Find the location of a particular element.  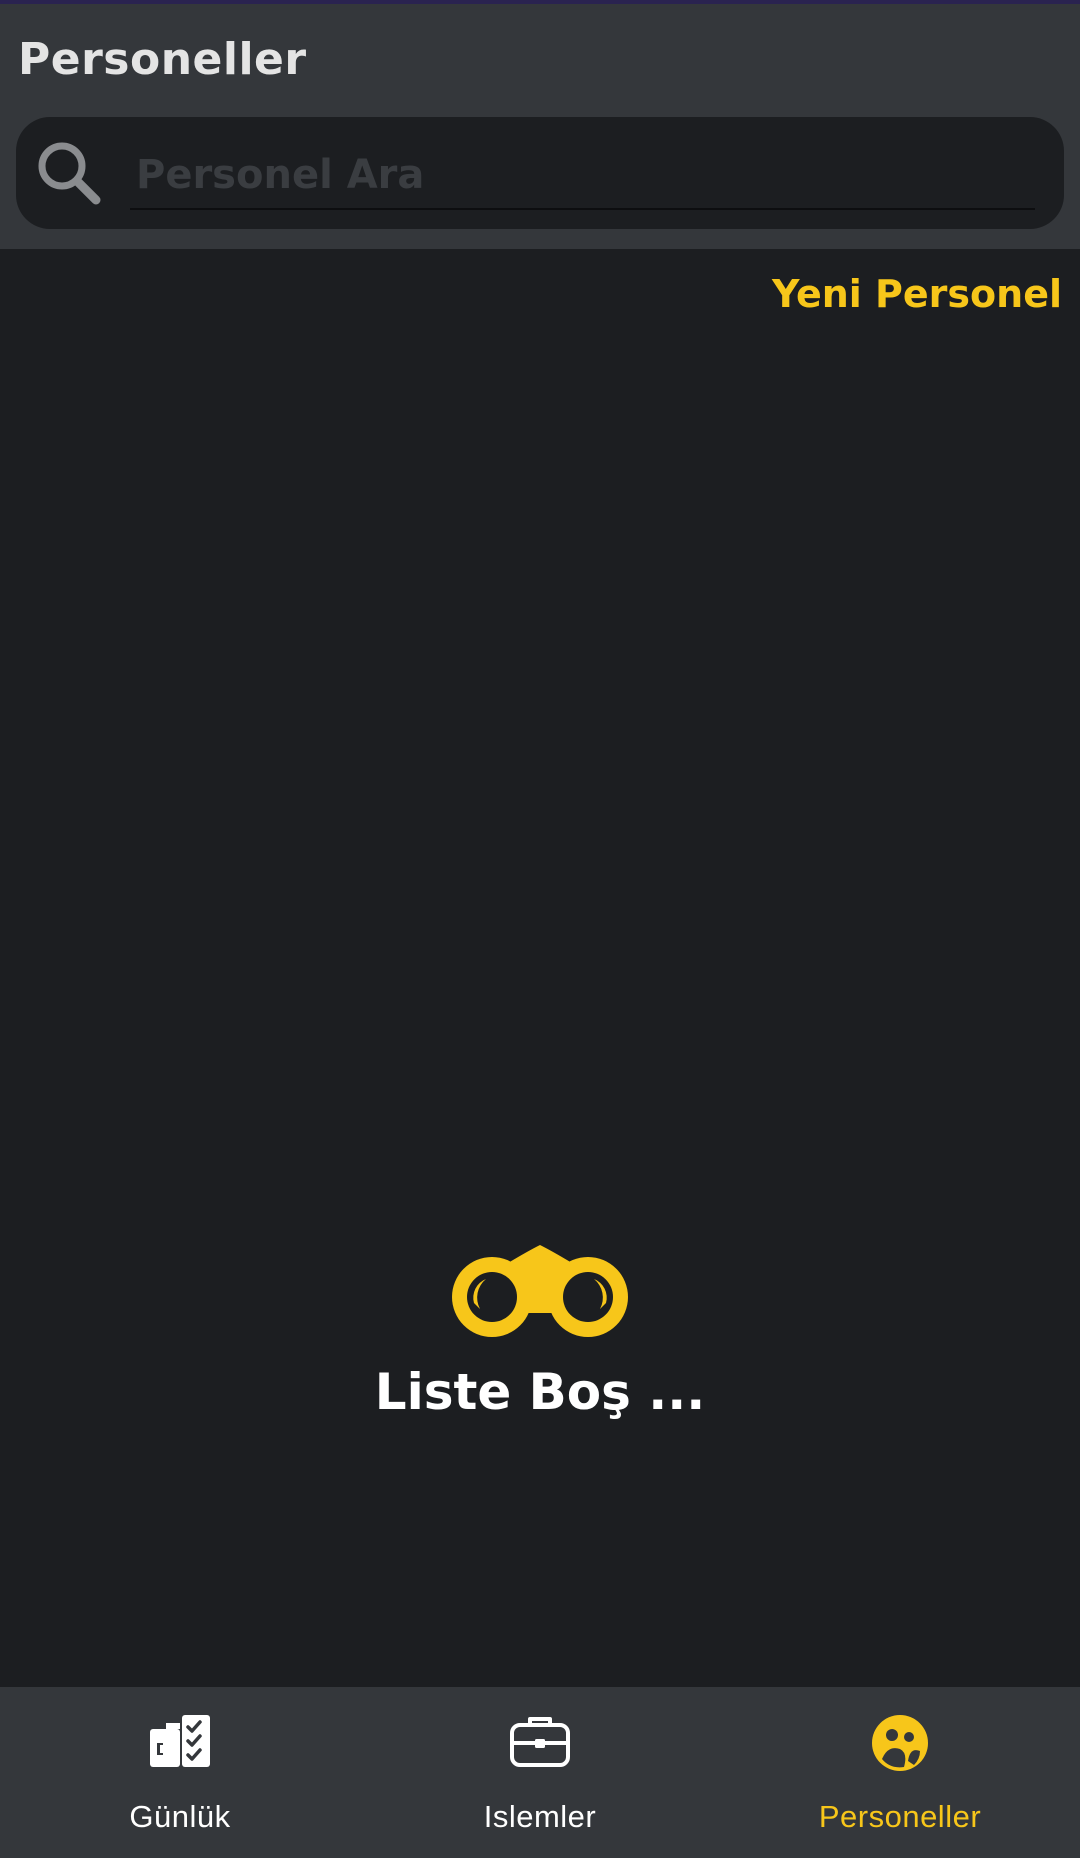

bottom-navigation: Günlük Islemler Personeller is located at coordinates (540, 1772).